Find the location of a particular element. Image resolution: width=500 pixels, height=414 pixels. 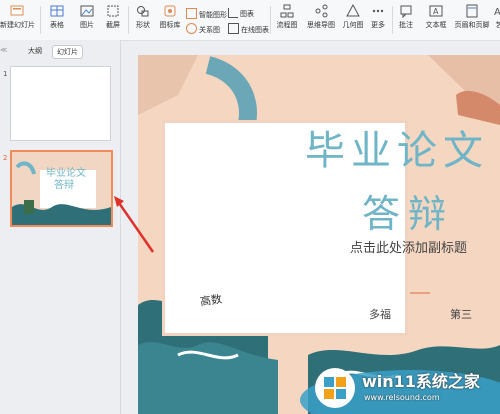

art-text-label: 艺 is located at coordinates (498, 25).